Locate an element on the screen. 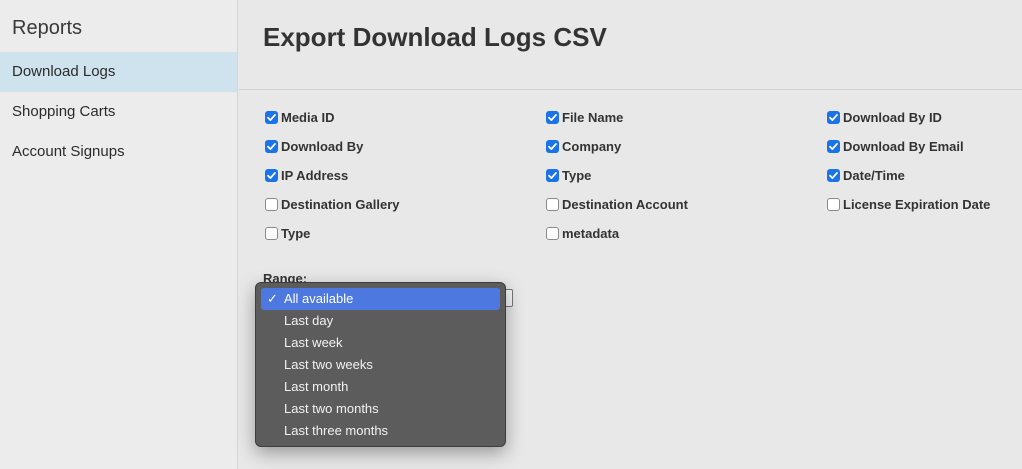 Image resolution: width=1022 pixels, height=469 pixels. field-option: Download By ID is located at coordinates (884, 117).